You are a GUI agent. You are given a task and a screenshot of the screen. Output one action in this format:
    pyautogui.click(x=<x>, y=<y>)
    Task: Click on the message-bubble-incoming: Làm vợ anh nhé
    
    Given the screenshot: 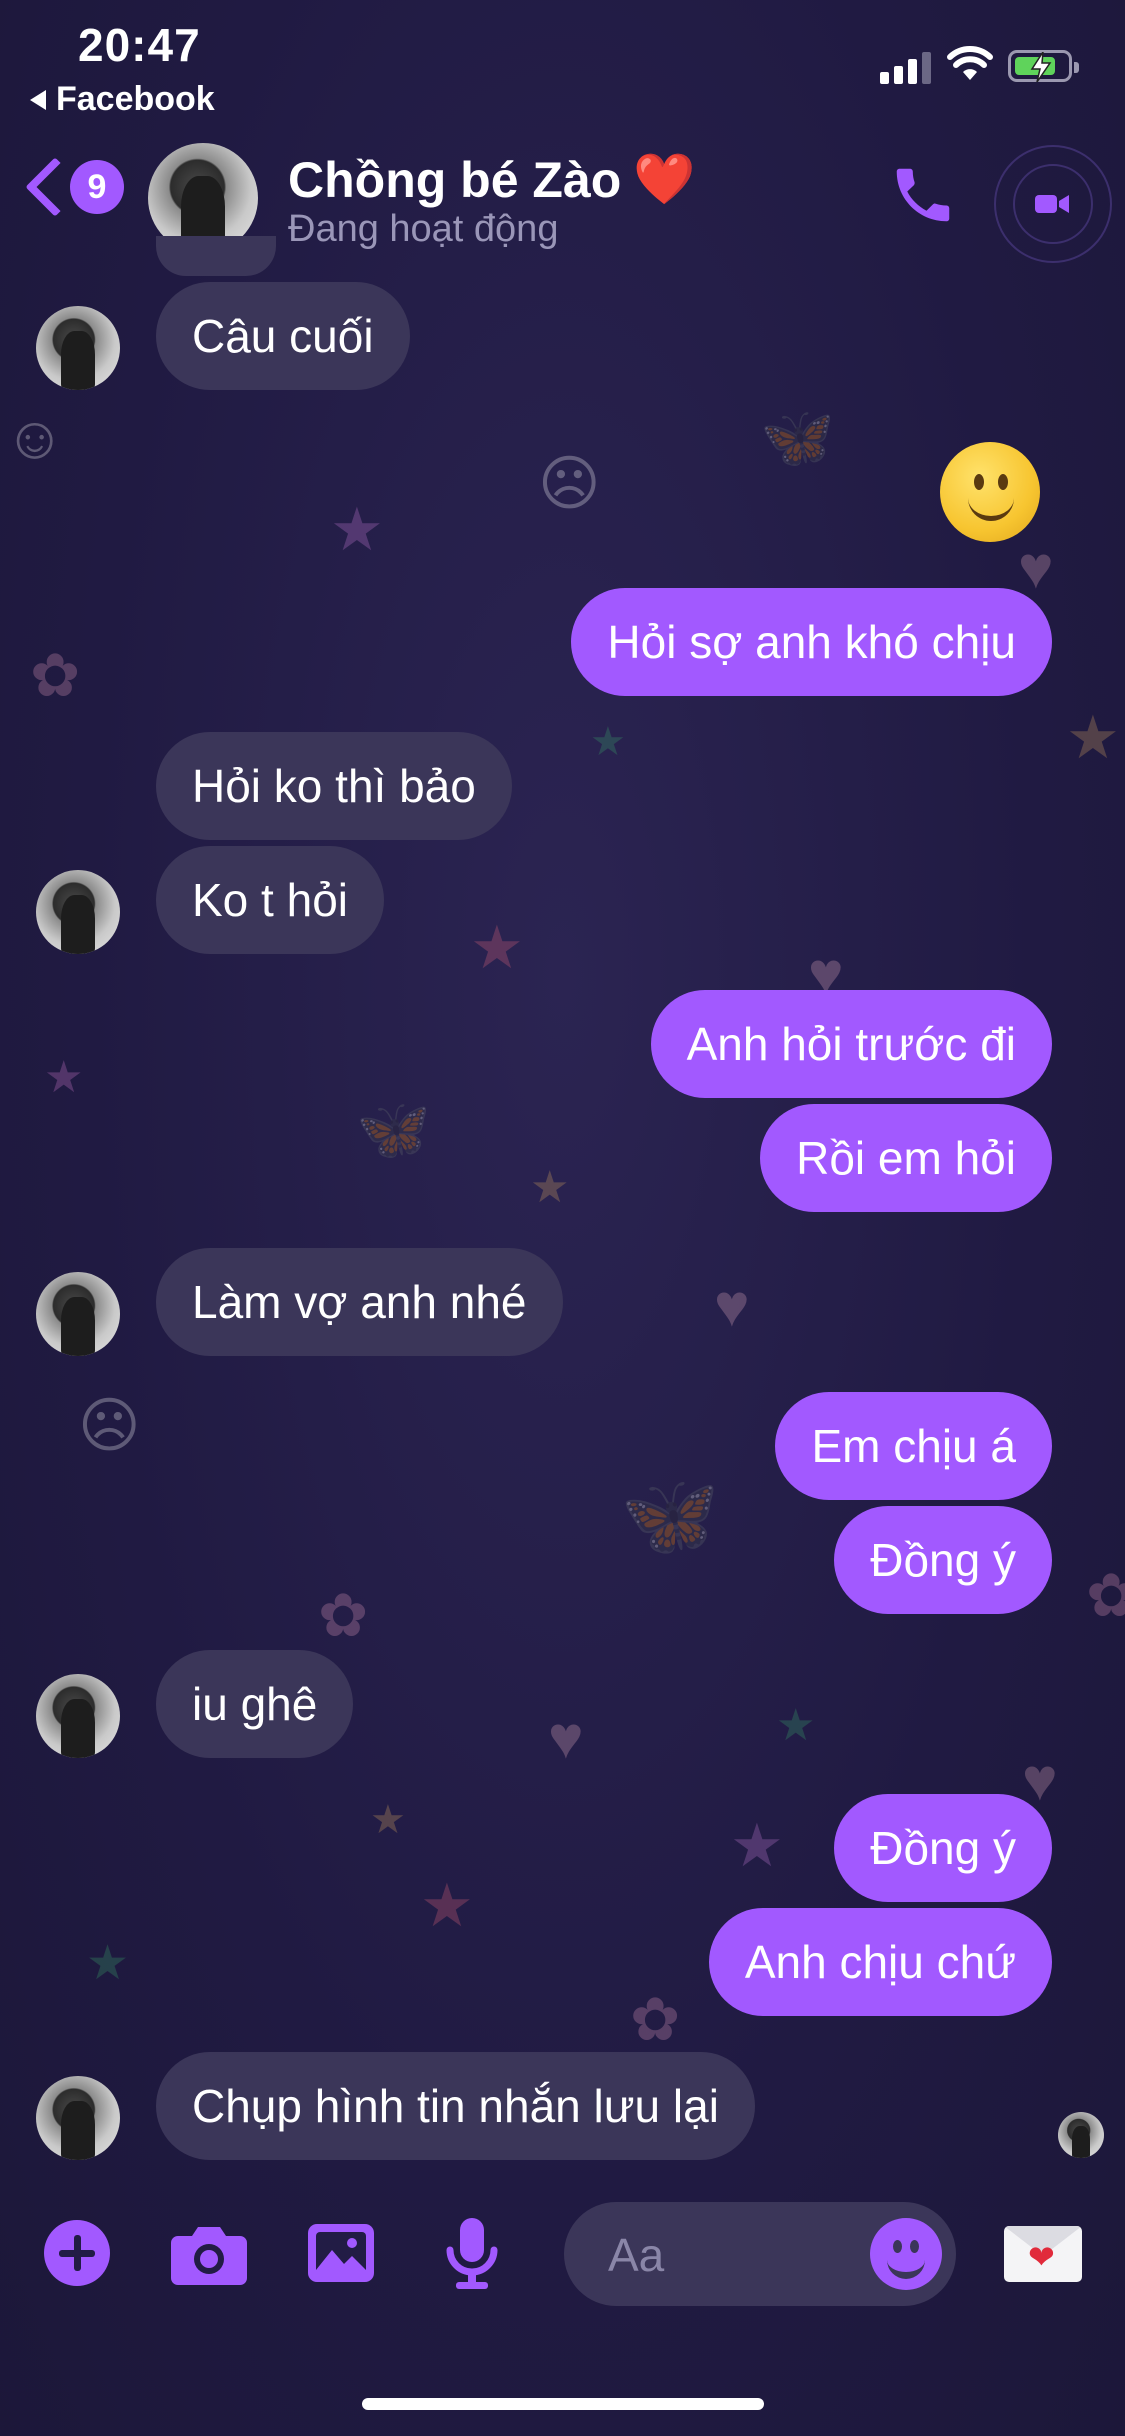 What is the action you would take?
    pyautogui.click(x=359, y=1302)
    